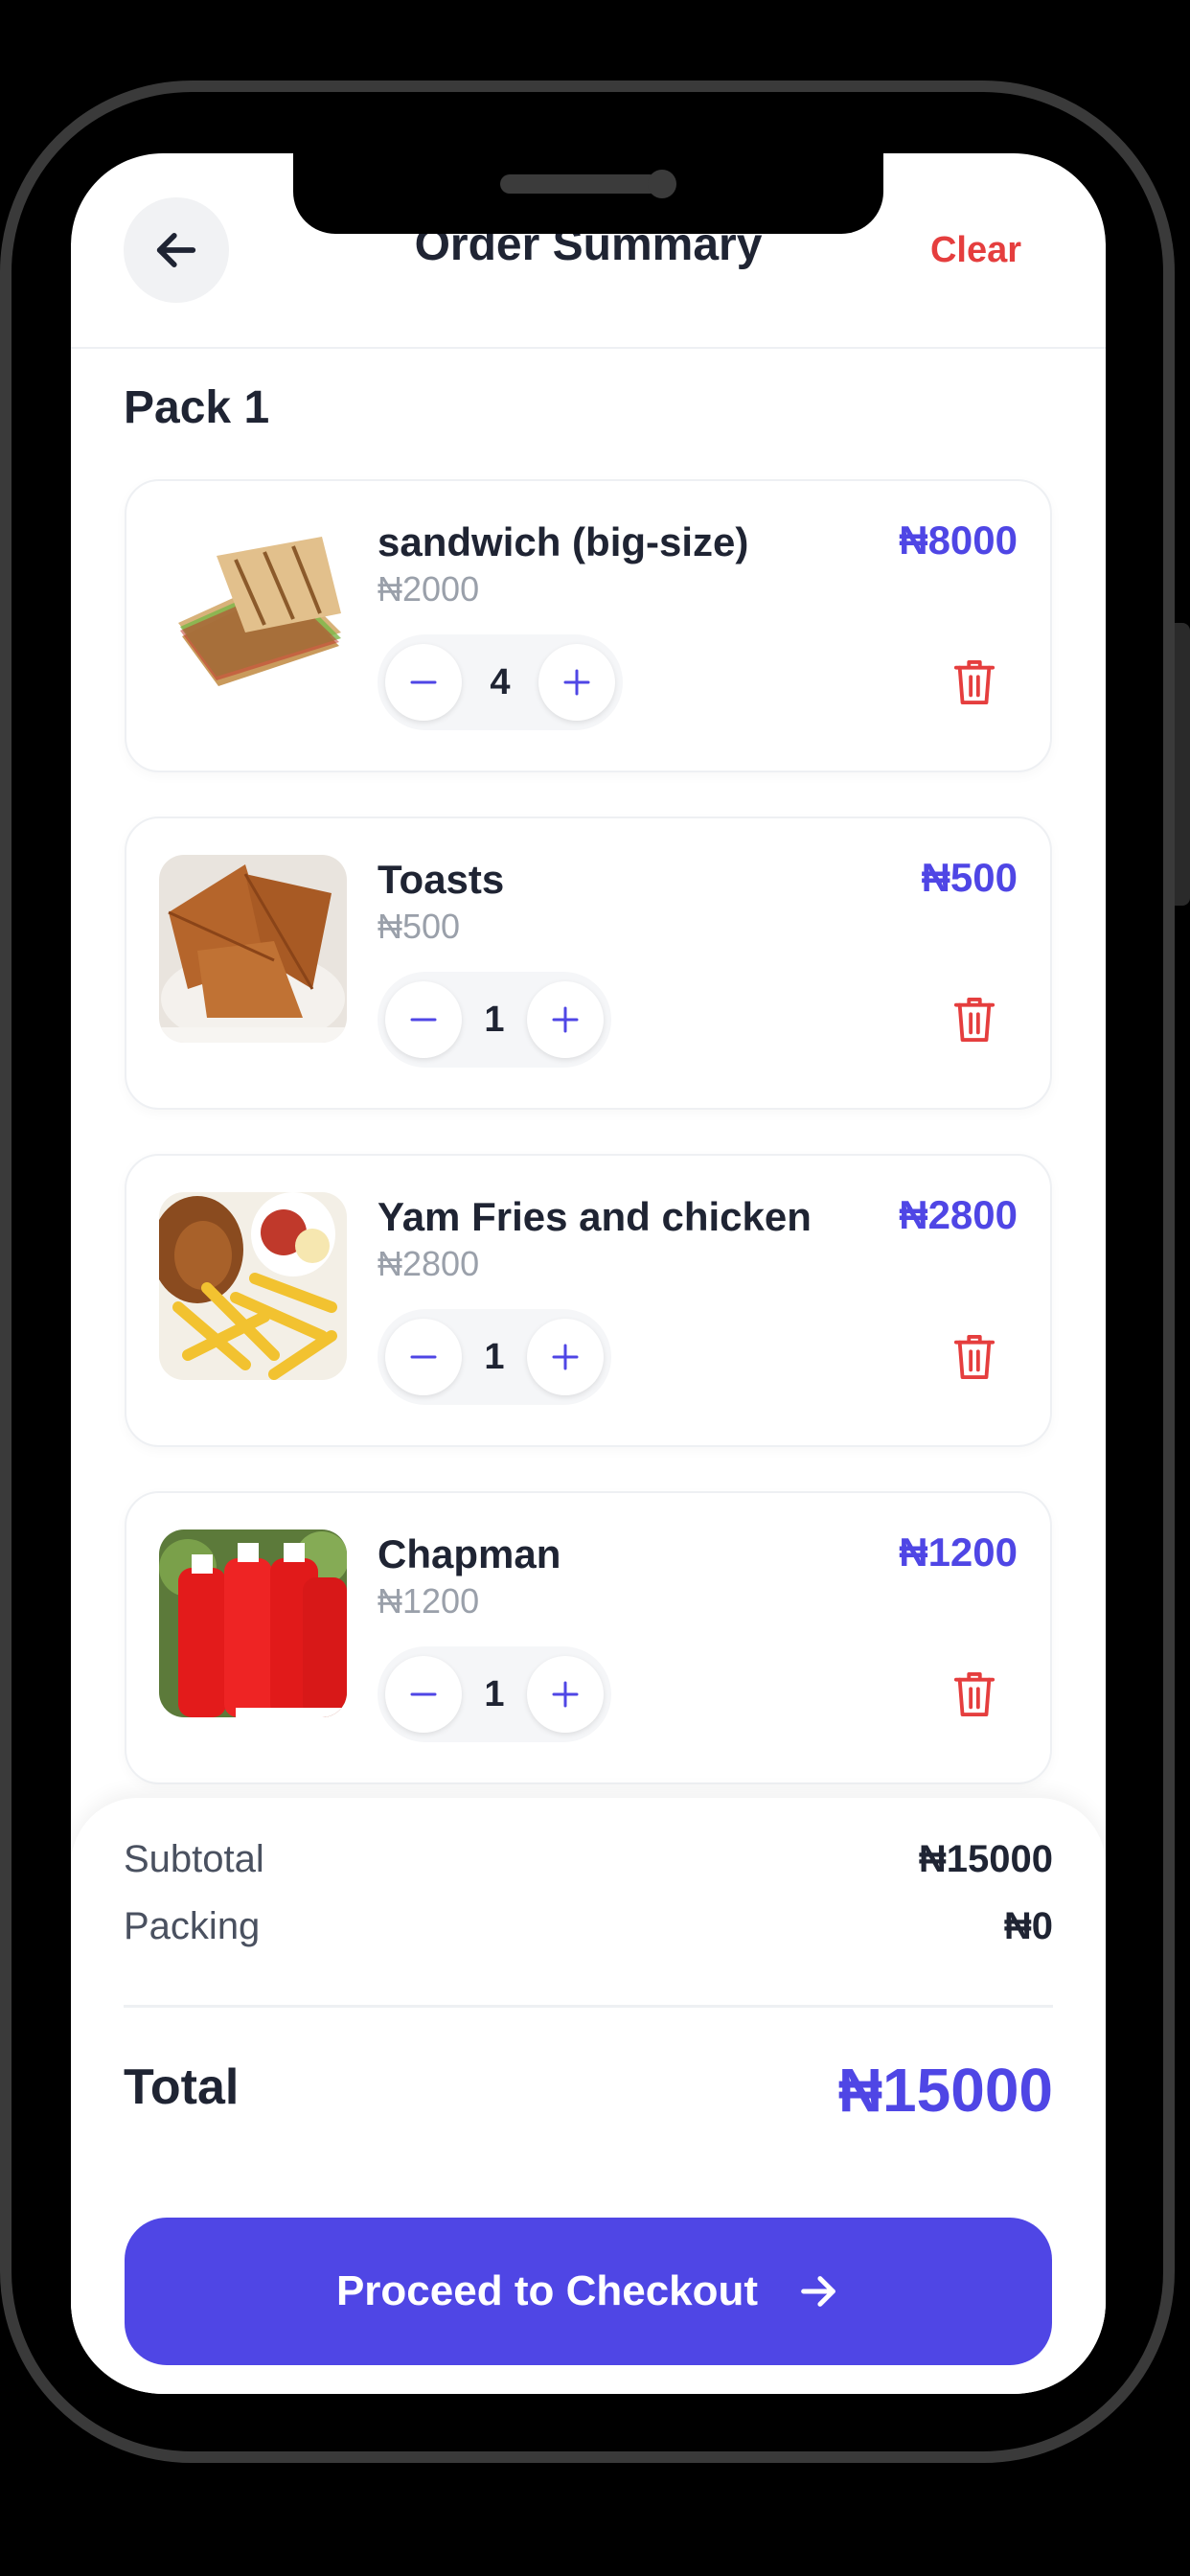 Image resolution: width=1190 pixels, height=2576 pixels. What do you see at coordinates (193, 1926) in the screenshot?
I see `packing-label: Packing` at bounding box center [193, 1926].